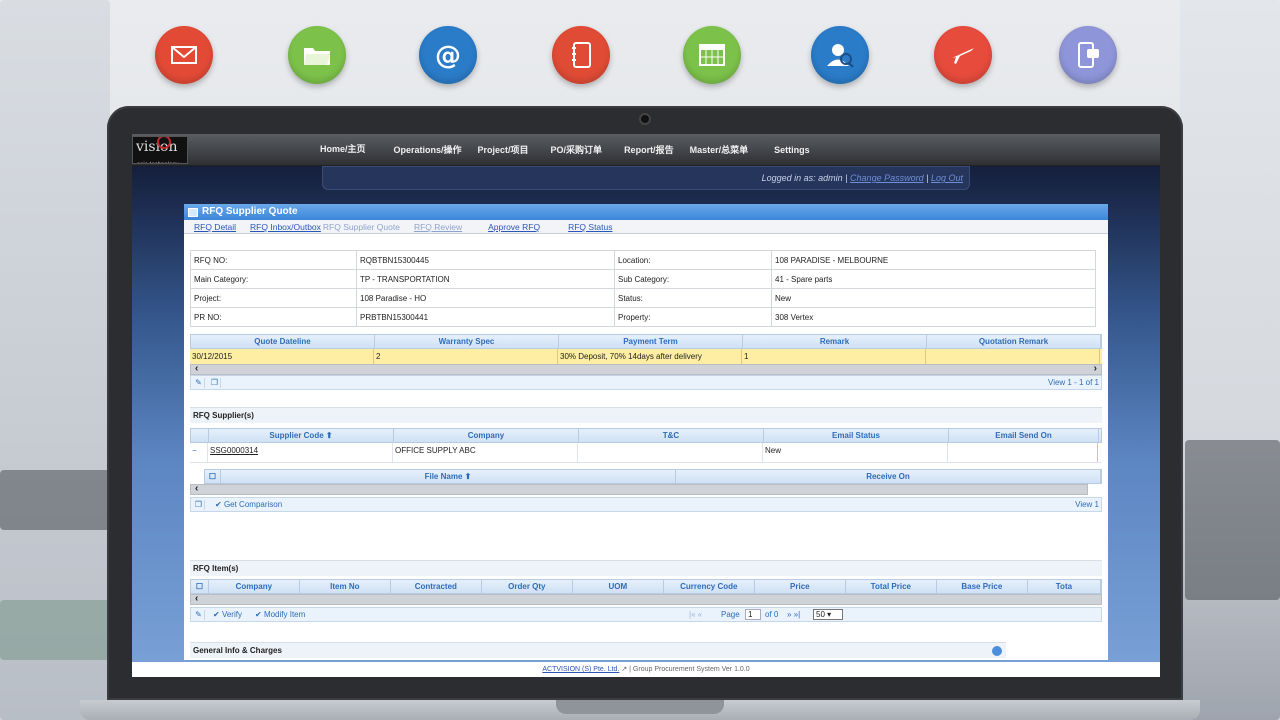 The width and height of the screenshot is (1280, 720). I want to click on nav-operations: Operations/操作, so click(428, 150).